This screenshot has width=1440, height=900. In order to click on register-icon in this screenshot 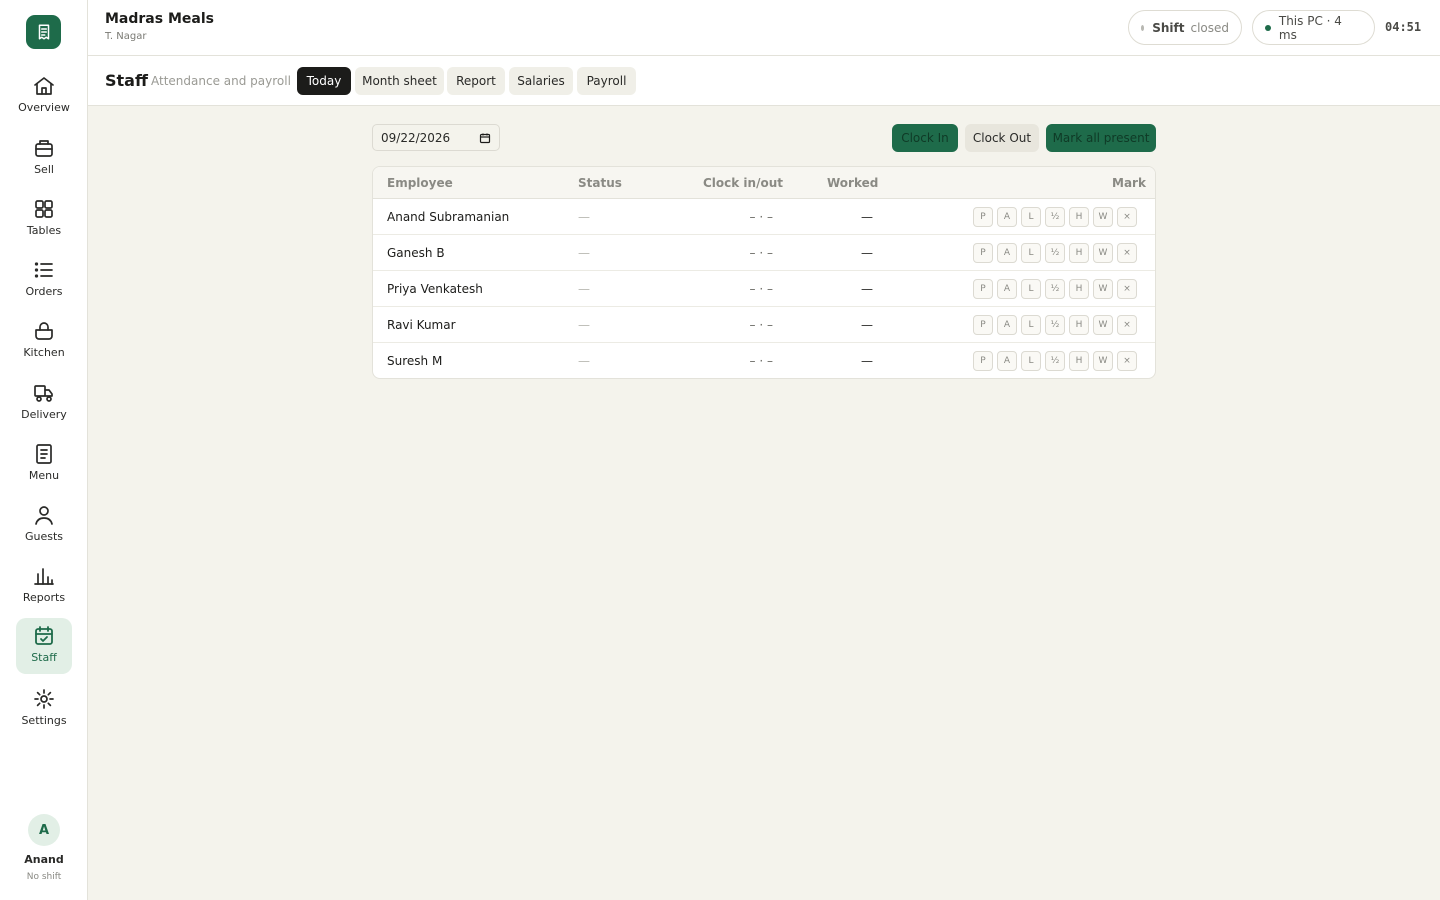, I will do `click(44, 148)`.